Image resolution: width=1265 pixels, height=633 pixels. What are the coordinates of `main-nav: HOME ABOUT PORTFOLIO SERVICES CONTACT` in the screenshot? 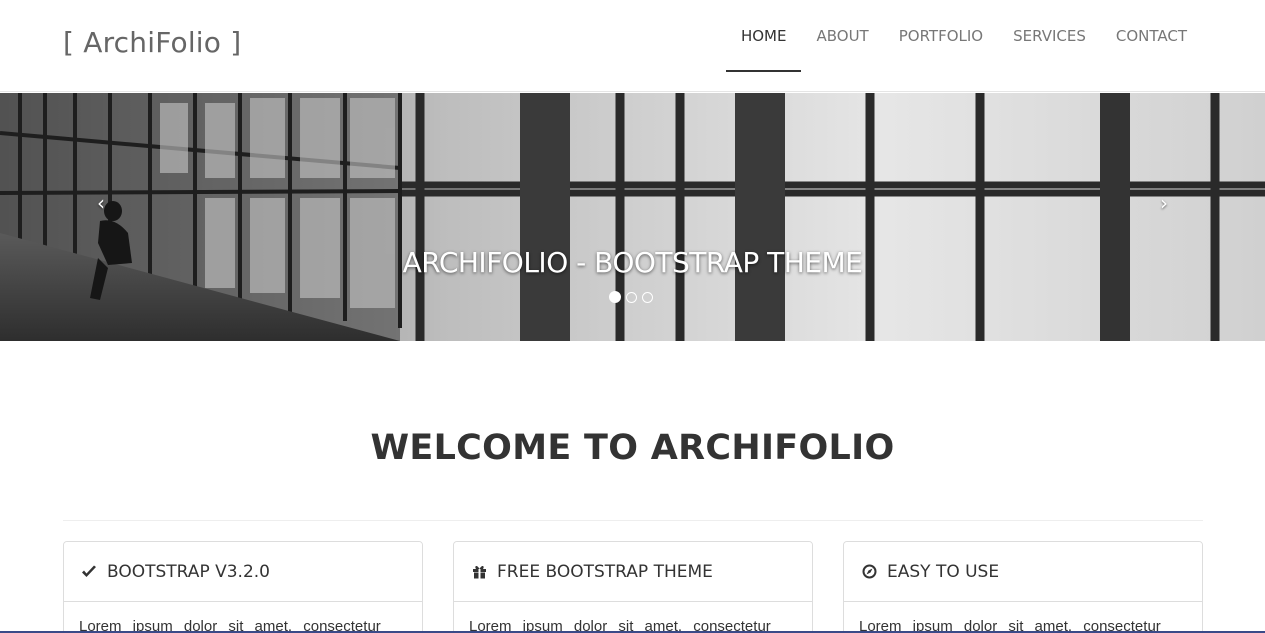 It's located at (963, 46).